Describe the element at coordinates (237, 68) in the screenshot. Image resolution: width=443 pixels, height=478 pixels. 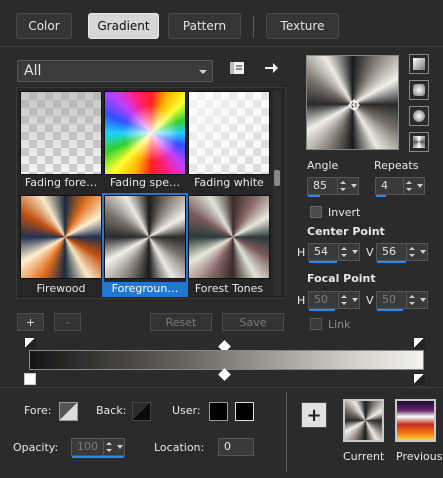
I see `book-icon` at that location.